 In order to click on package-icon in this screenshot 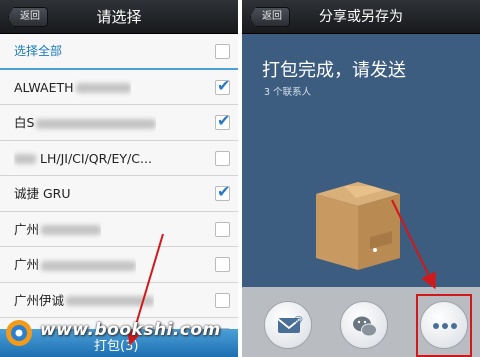, I will do `click(358, 226)`.